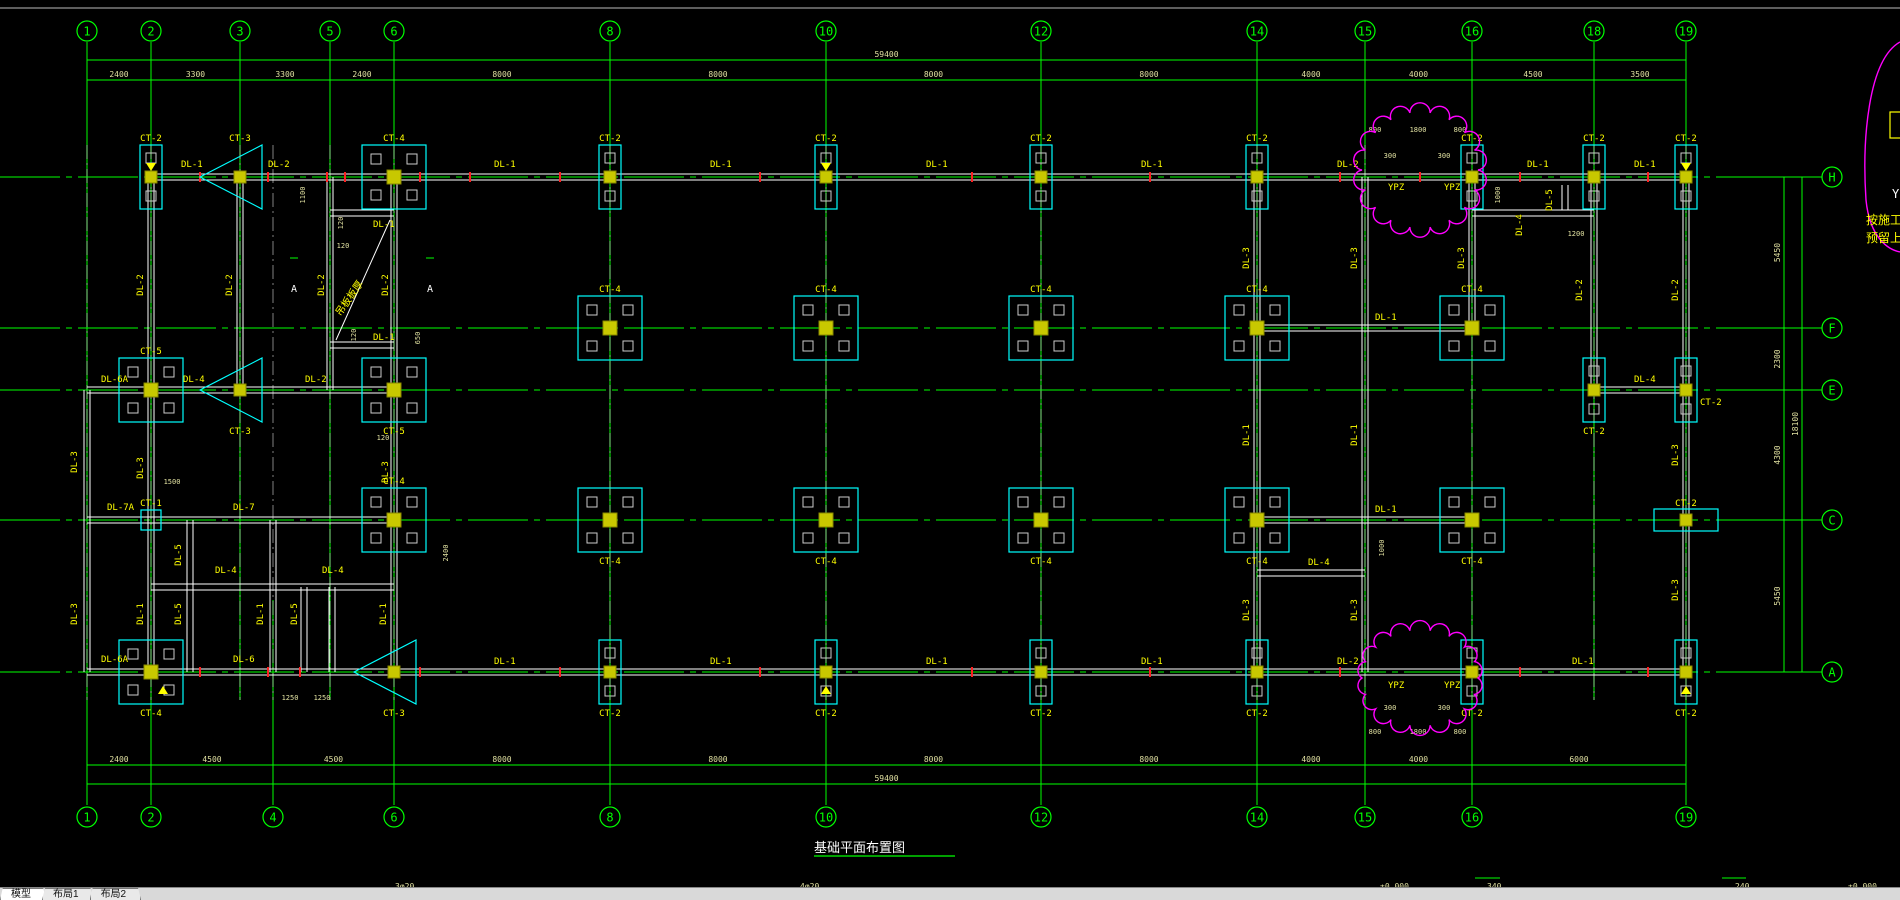 The image size is (1900, 900). What do you see at coordinates (86, 818) in the screenshot?
I see `axis-label-1: 1` at bounding box center [86, 818].